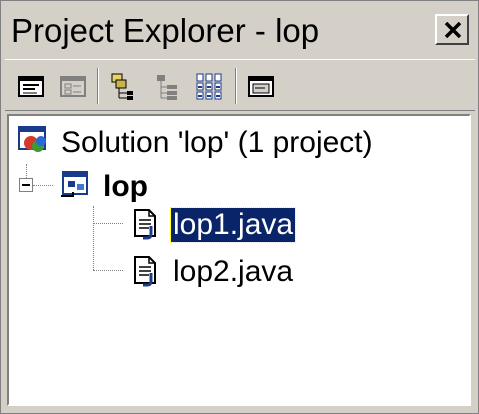 The width and height of the screenshot is (479, 414). I want to click on view-designer-button, so click(73, 86).